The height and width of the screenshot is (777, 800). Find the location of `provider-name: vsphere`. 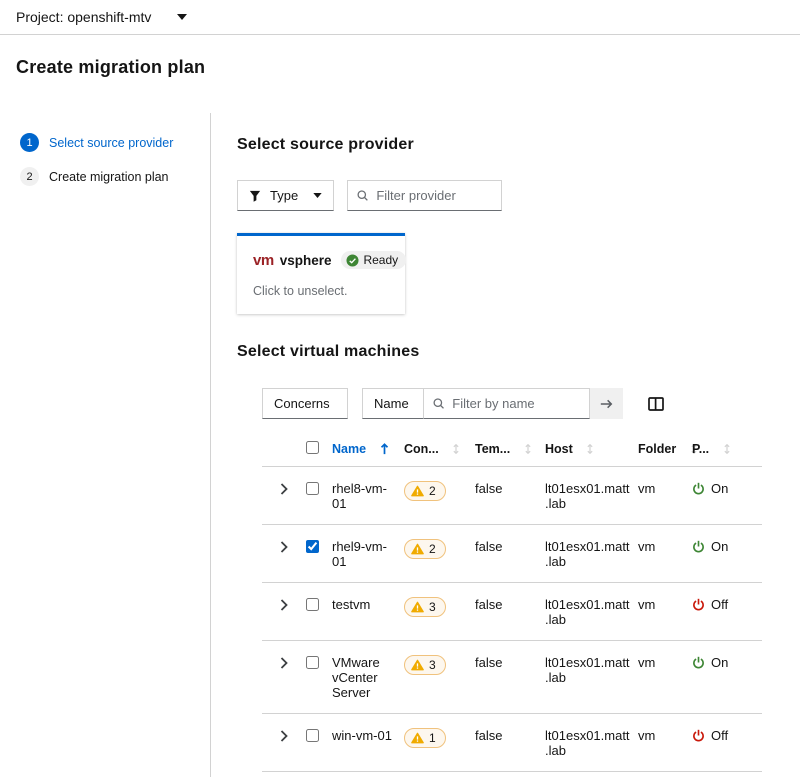

provider-name: vsphere is located at coordinates (305, 260).